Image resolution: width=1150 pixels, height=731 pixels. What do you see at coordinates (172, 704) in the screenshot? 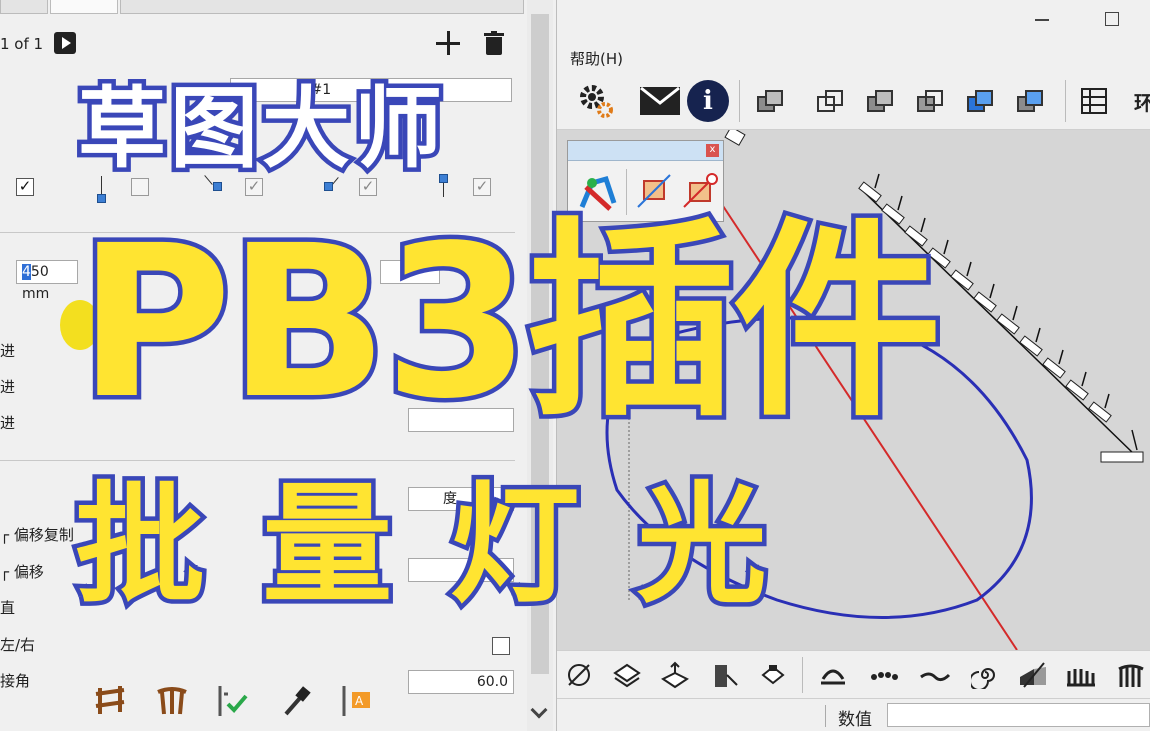
I see `rail-tool-icon` at bounding box center [172, 704].